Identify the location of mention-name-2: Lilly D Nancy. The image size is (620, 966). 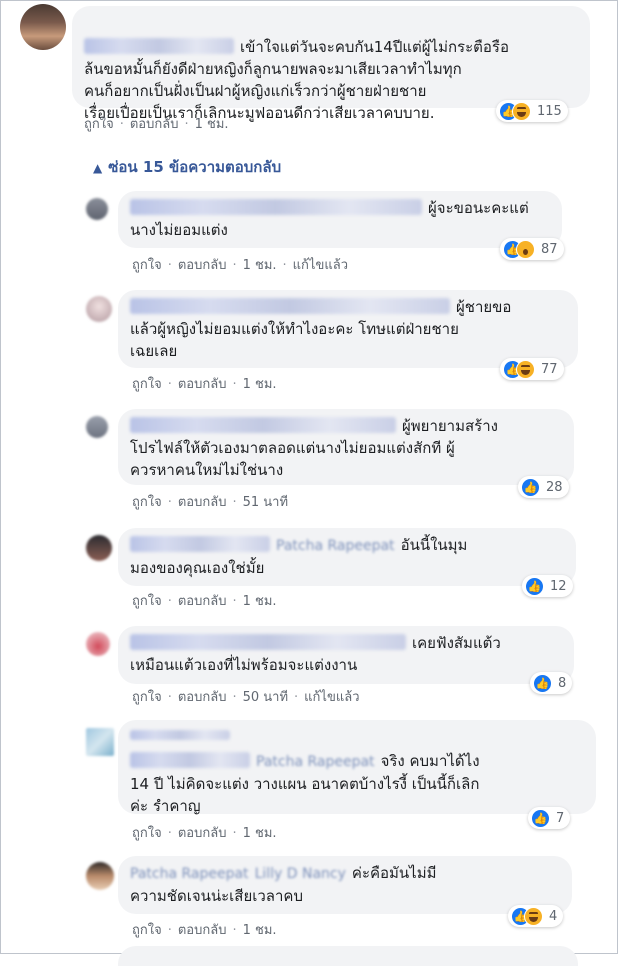
(300, 874).